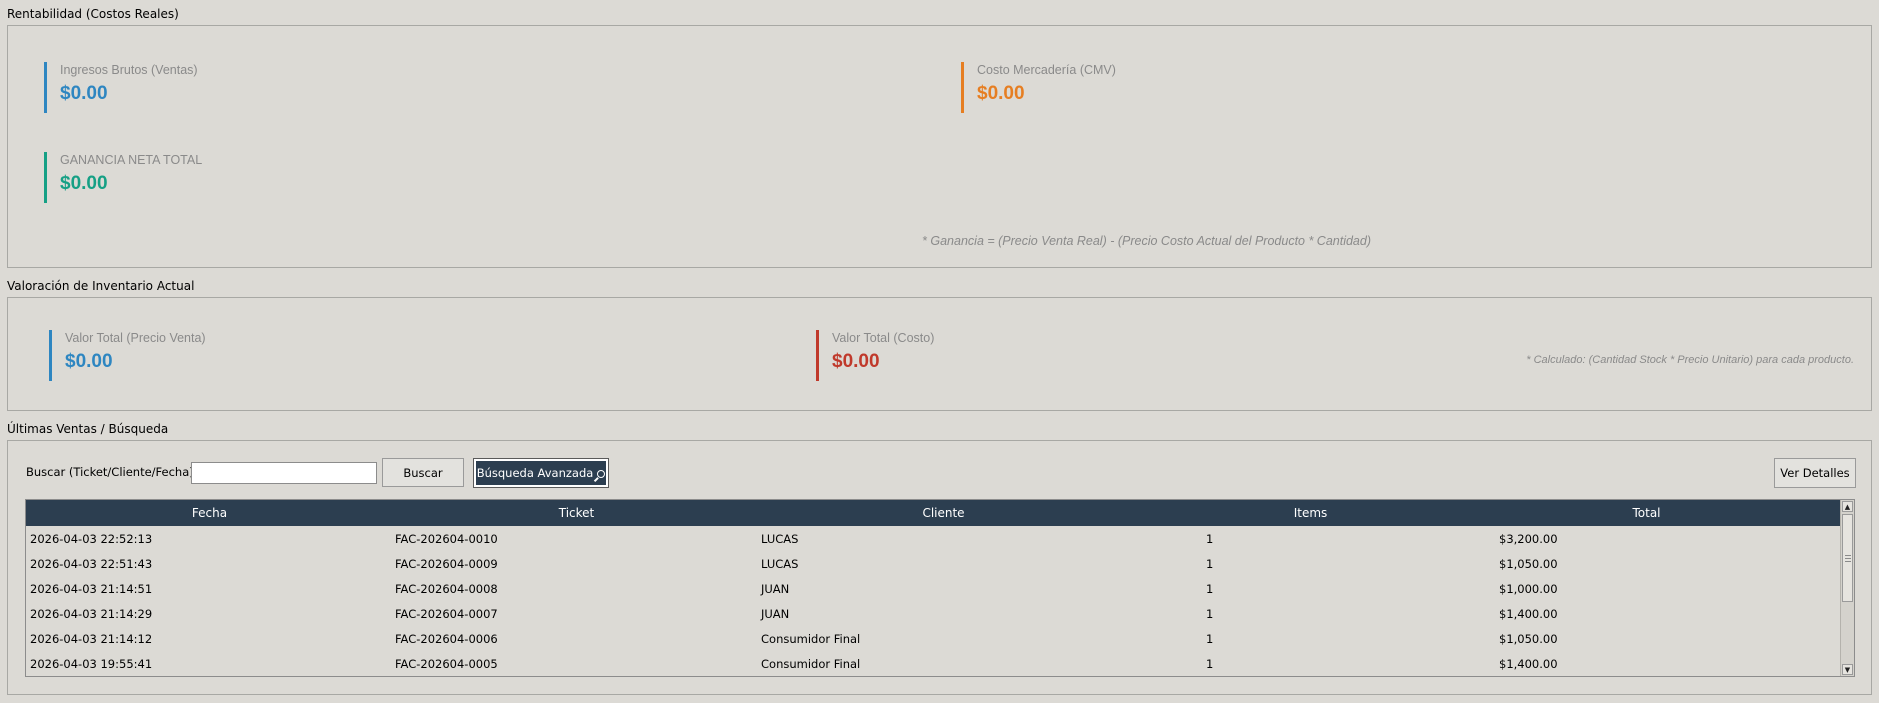 This screenshot has width=1879, height=703. What do you see at coordinates (601, 474) in the screenshot?
I see `magnifier-icon` at bounding box center [601, 474].